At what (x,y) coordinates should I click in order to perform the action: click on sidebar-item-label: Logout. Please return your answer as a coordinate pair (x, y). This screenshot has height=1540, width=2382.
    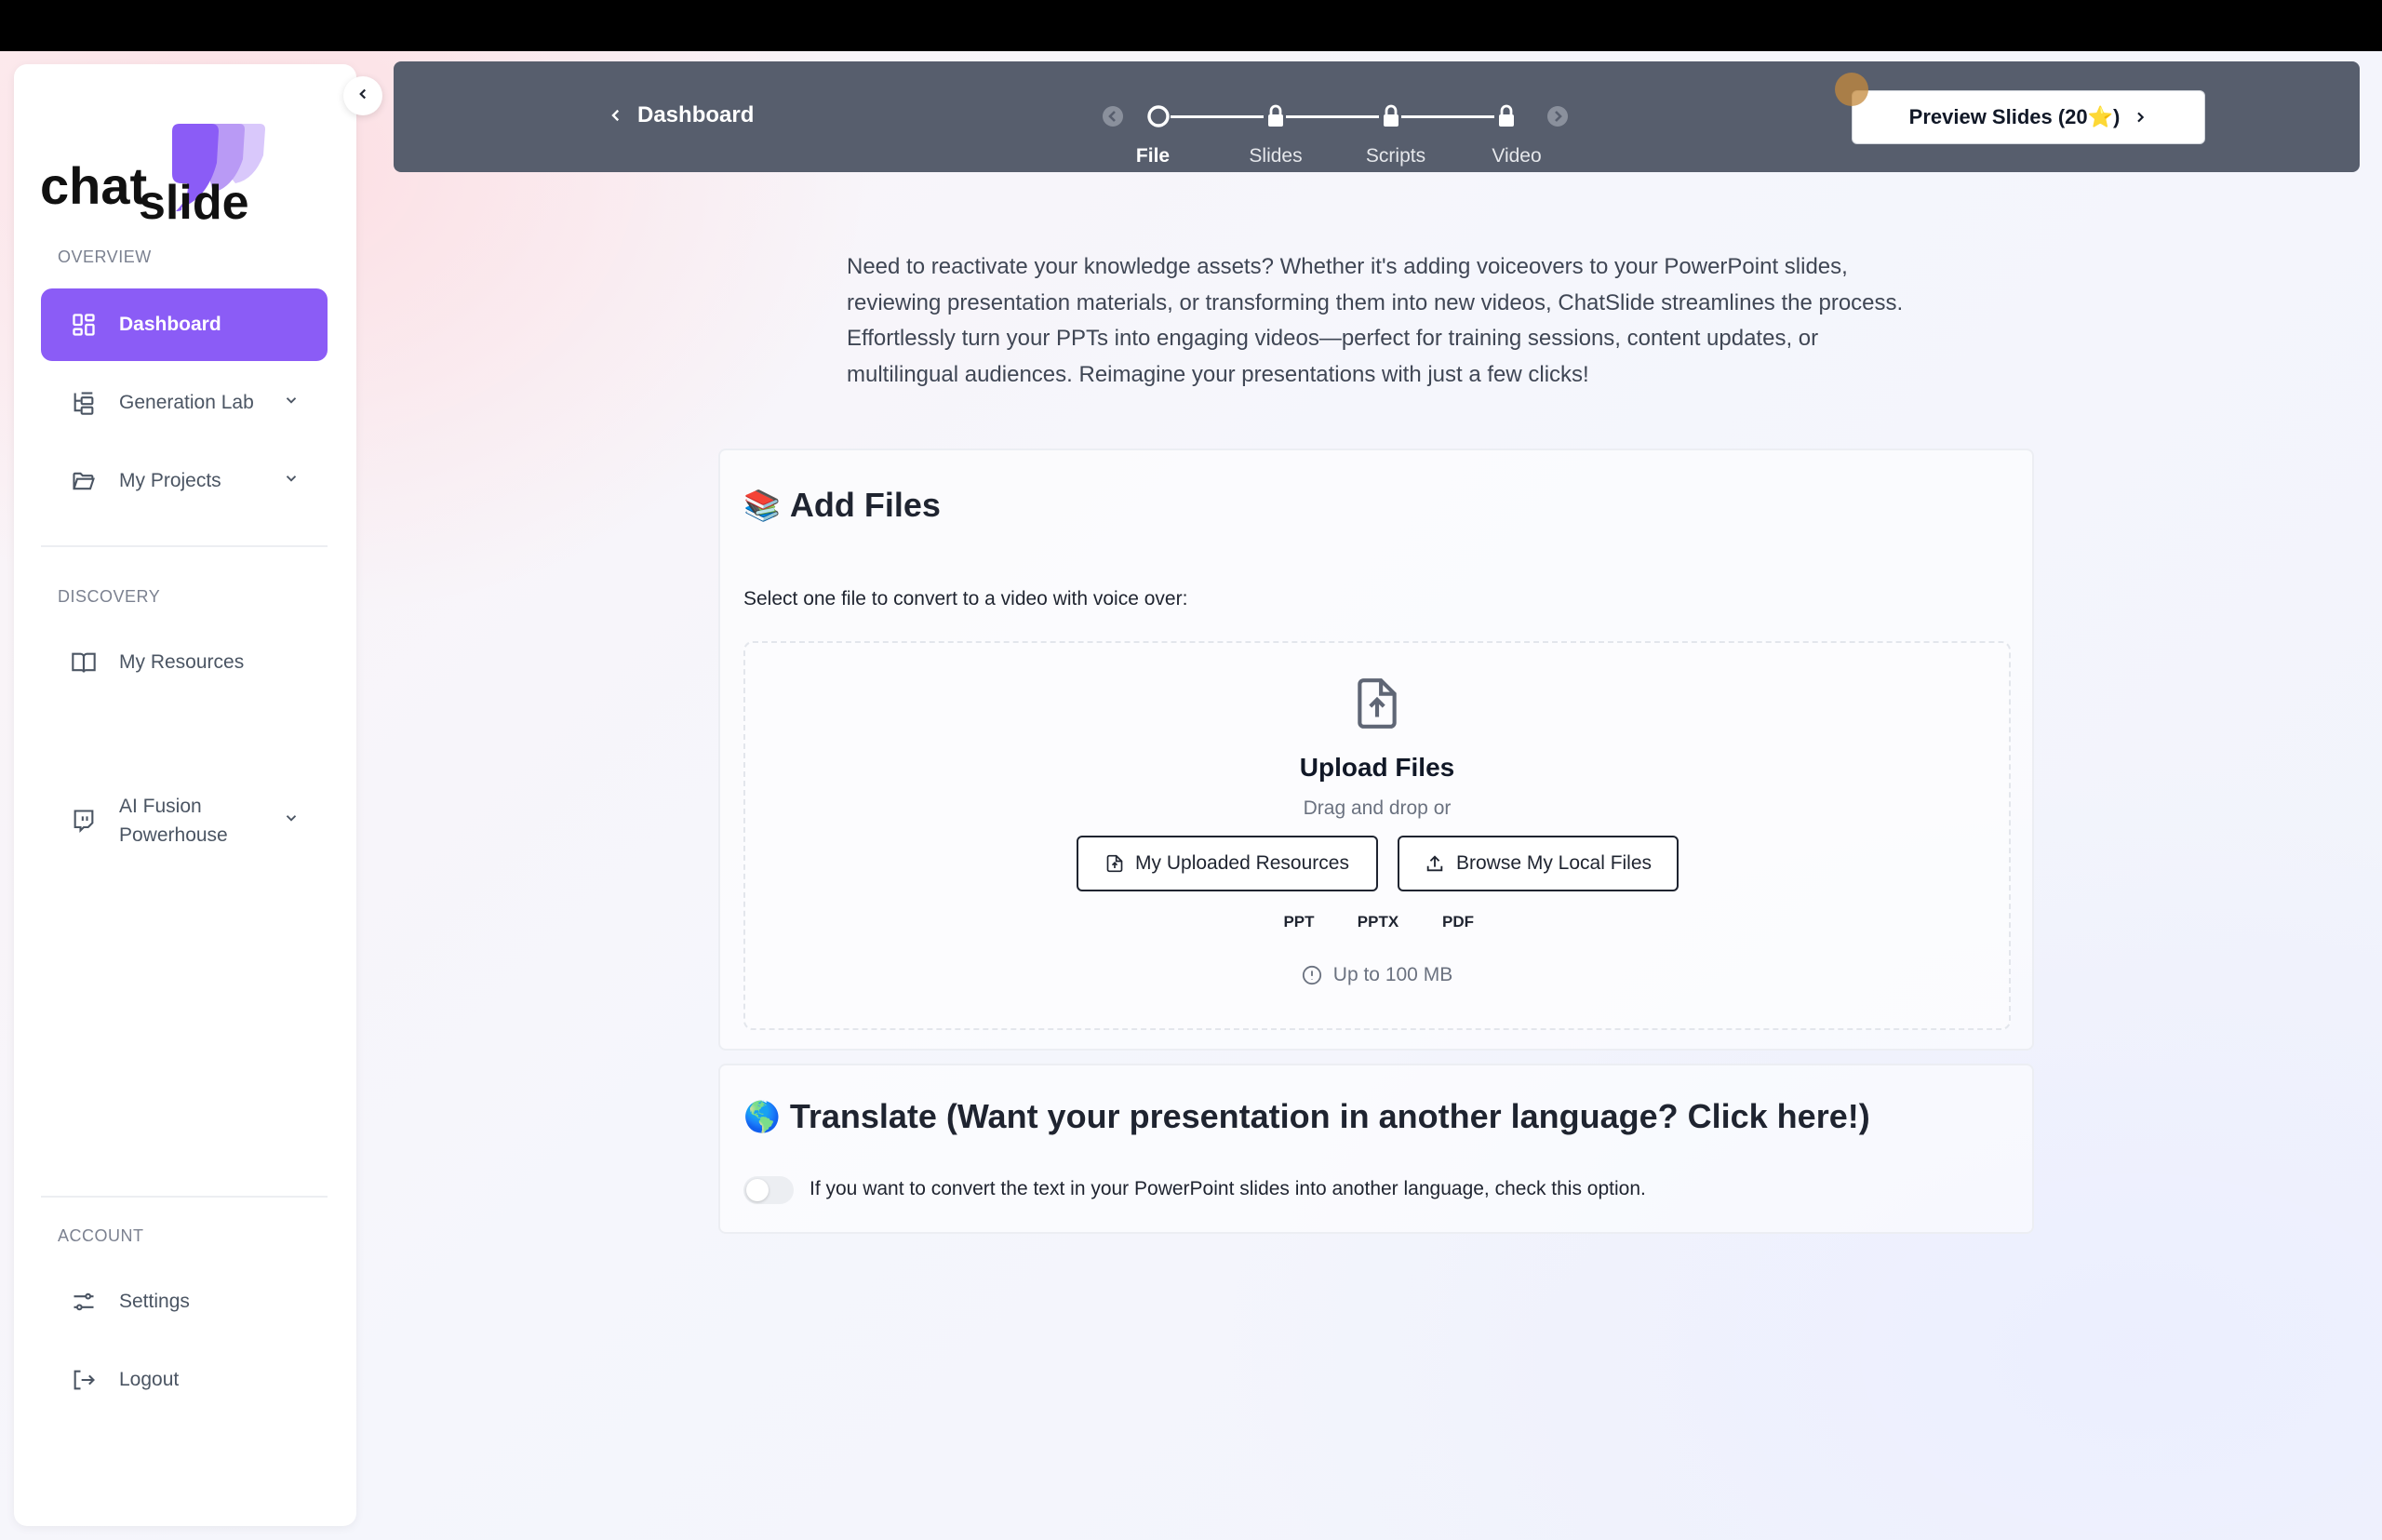
    Looking at the image, I should click on (149, 1379).